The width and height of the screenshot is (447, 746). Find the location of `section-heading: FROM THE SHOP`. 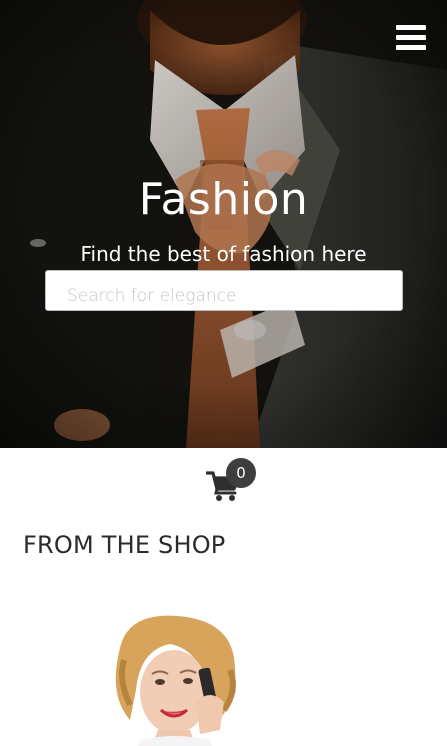

section-heading: FROM THE SHOP is located at coordinates (124, 545).